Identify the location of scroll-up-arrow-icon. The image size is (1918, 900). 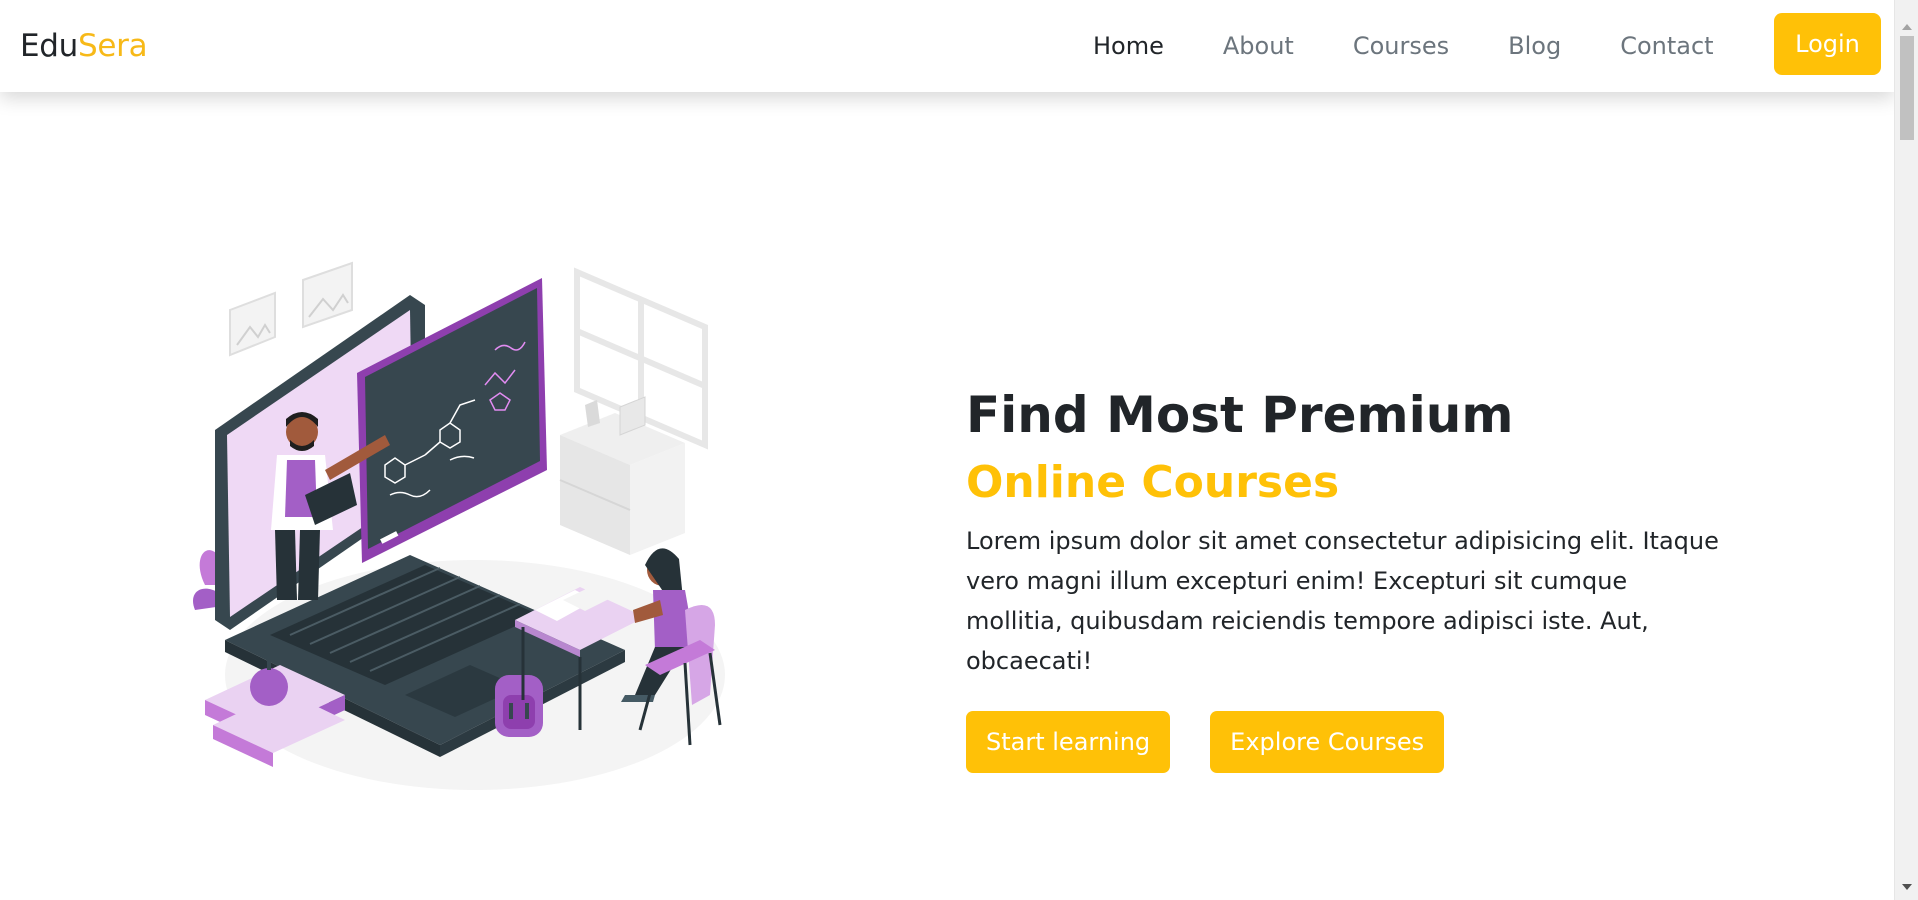
(1907, 27).